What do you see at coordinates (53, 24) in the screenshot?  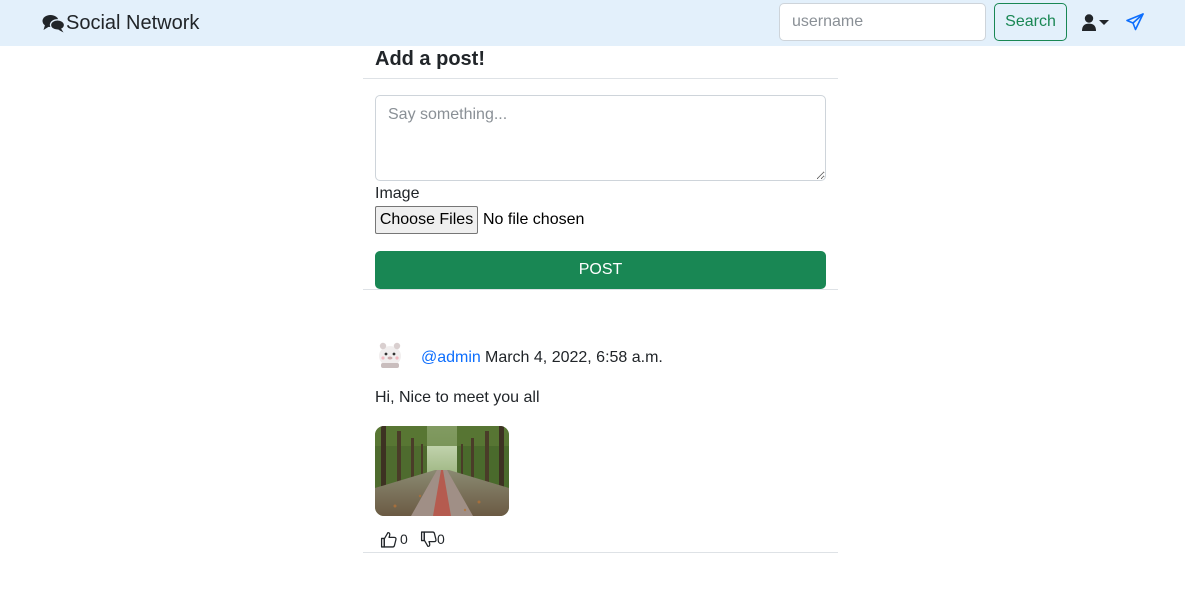 I see `comments-icon` at bounding box center [53, 24].